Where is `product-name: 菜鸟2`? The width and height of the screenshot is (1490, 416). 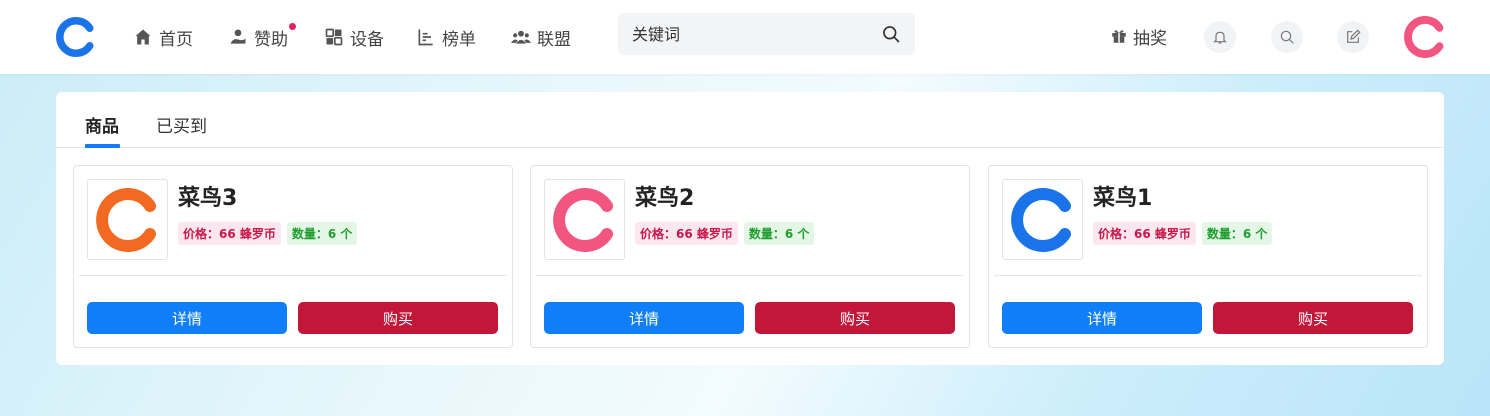
product-name: 菜鸟2 is located at coordinates (665, 198).